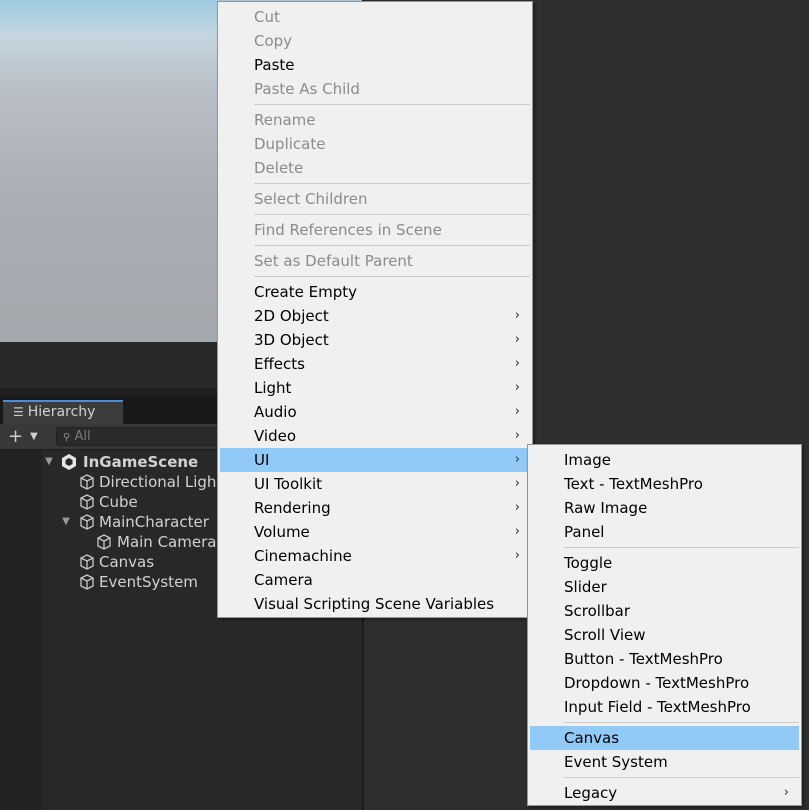 The height and width of the screenshot is (810, 809). Describe the element at coordinates (375, 144) in the screenshot. I see `menu-item-duplicate: Duplicate` at that location.